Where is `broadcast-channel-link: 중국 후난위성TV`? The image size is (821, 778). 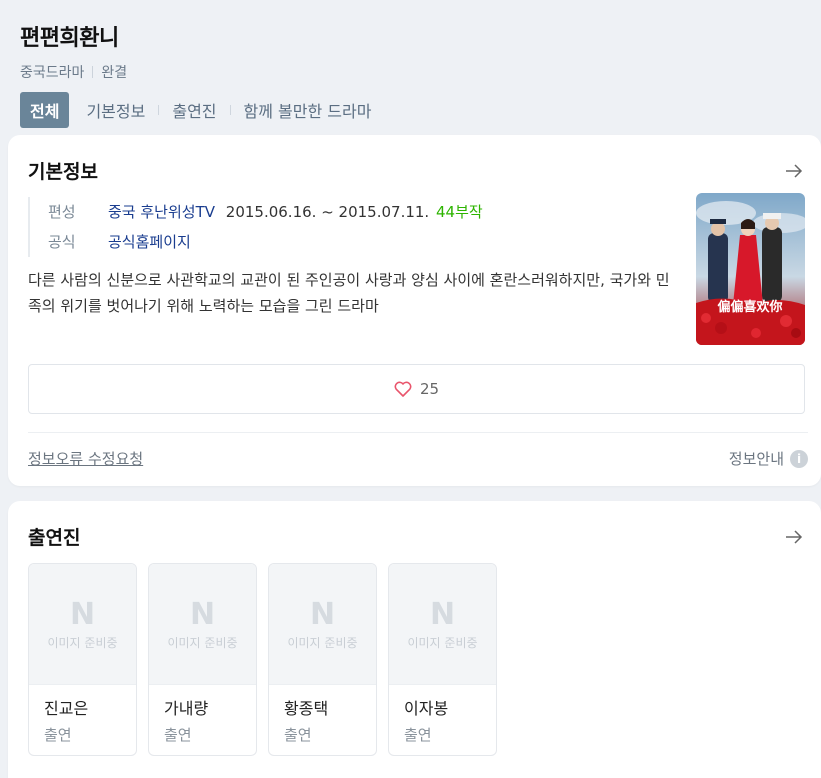
broadcast-channel-link: 중국 후난위성TV is located at coordinates (161, 212).